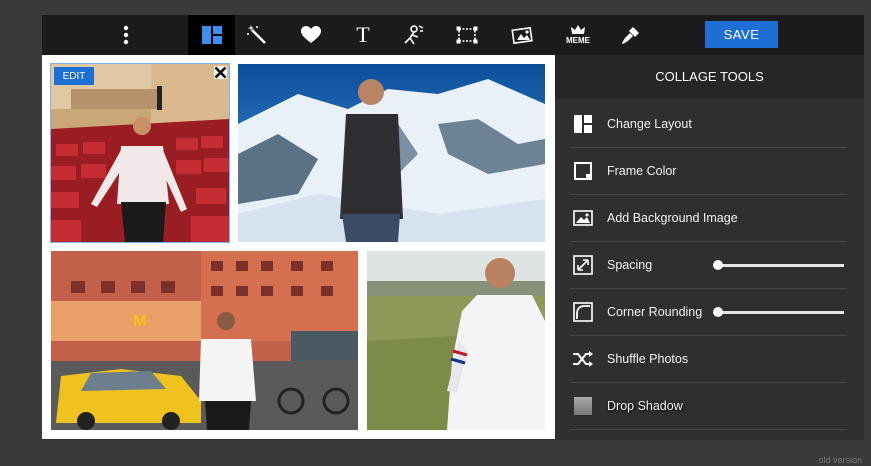 This screenshot has height=466, width=871. What do you see at coordinates (718, 265) in the screenshot?
I see `spacing-slider-knob` at bounding box center [718, 265].